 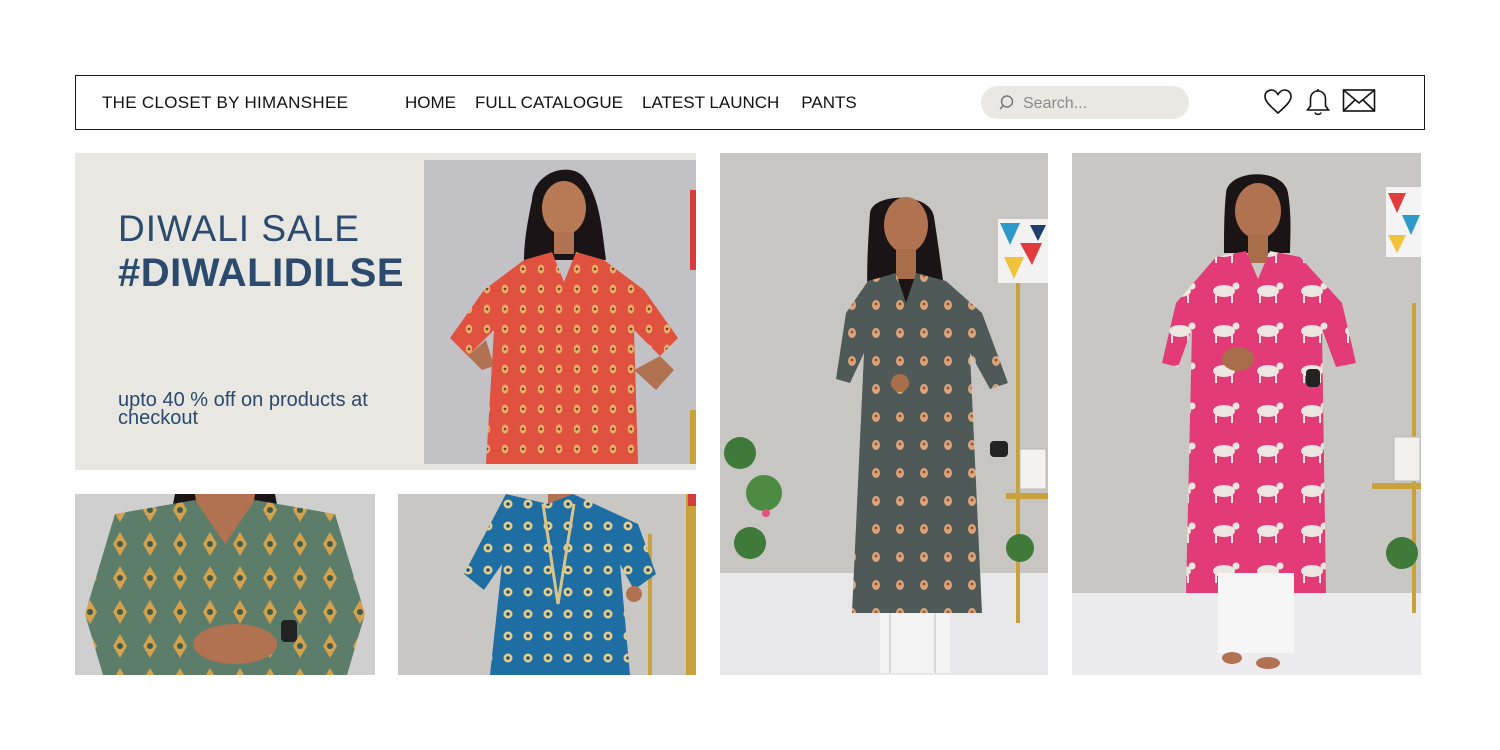 What do you see at coordinates (828, 103) in the screenshot?
I see `nav-pants: PANTS` at bounding box center [828, 103].